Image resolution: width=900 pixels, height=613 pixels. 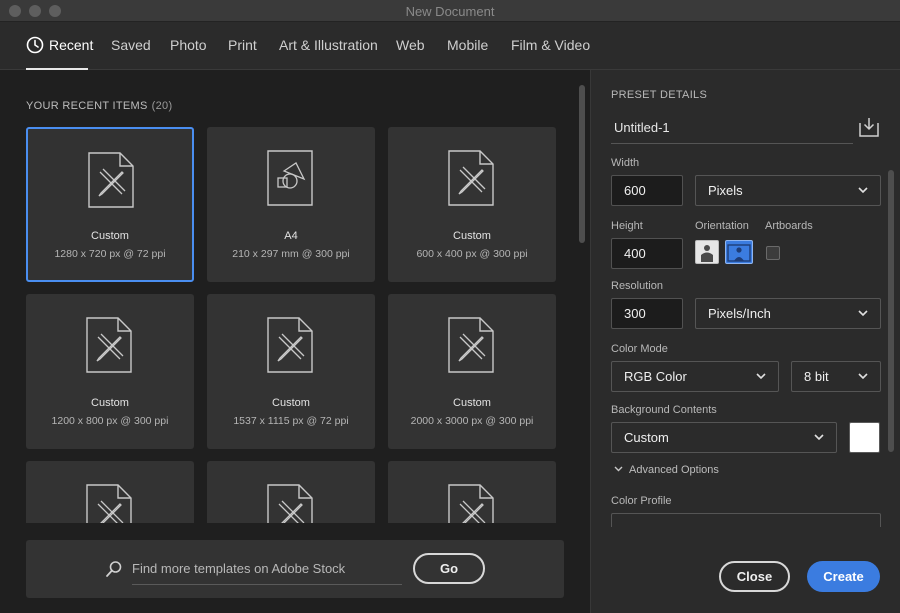 What do you see at coordinates (659, 95) in the screenshot?
I see `preset-details-heading: PRESET DETAILS` at bounding box center [659, 95].